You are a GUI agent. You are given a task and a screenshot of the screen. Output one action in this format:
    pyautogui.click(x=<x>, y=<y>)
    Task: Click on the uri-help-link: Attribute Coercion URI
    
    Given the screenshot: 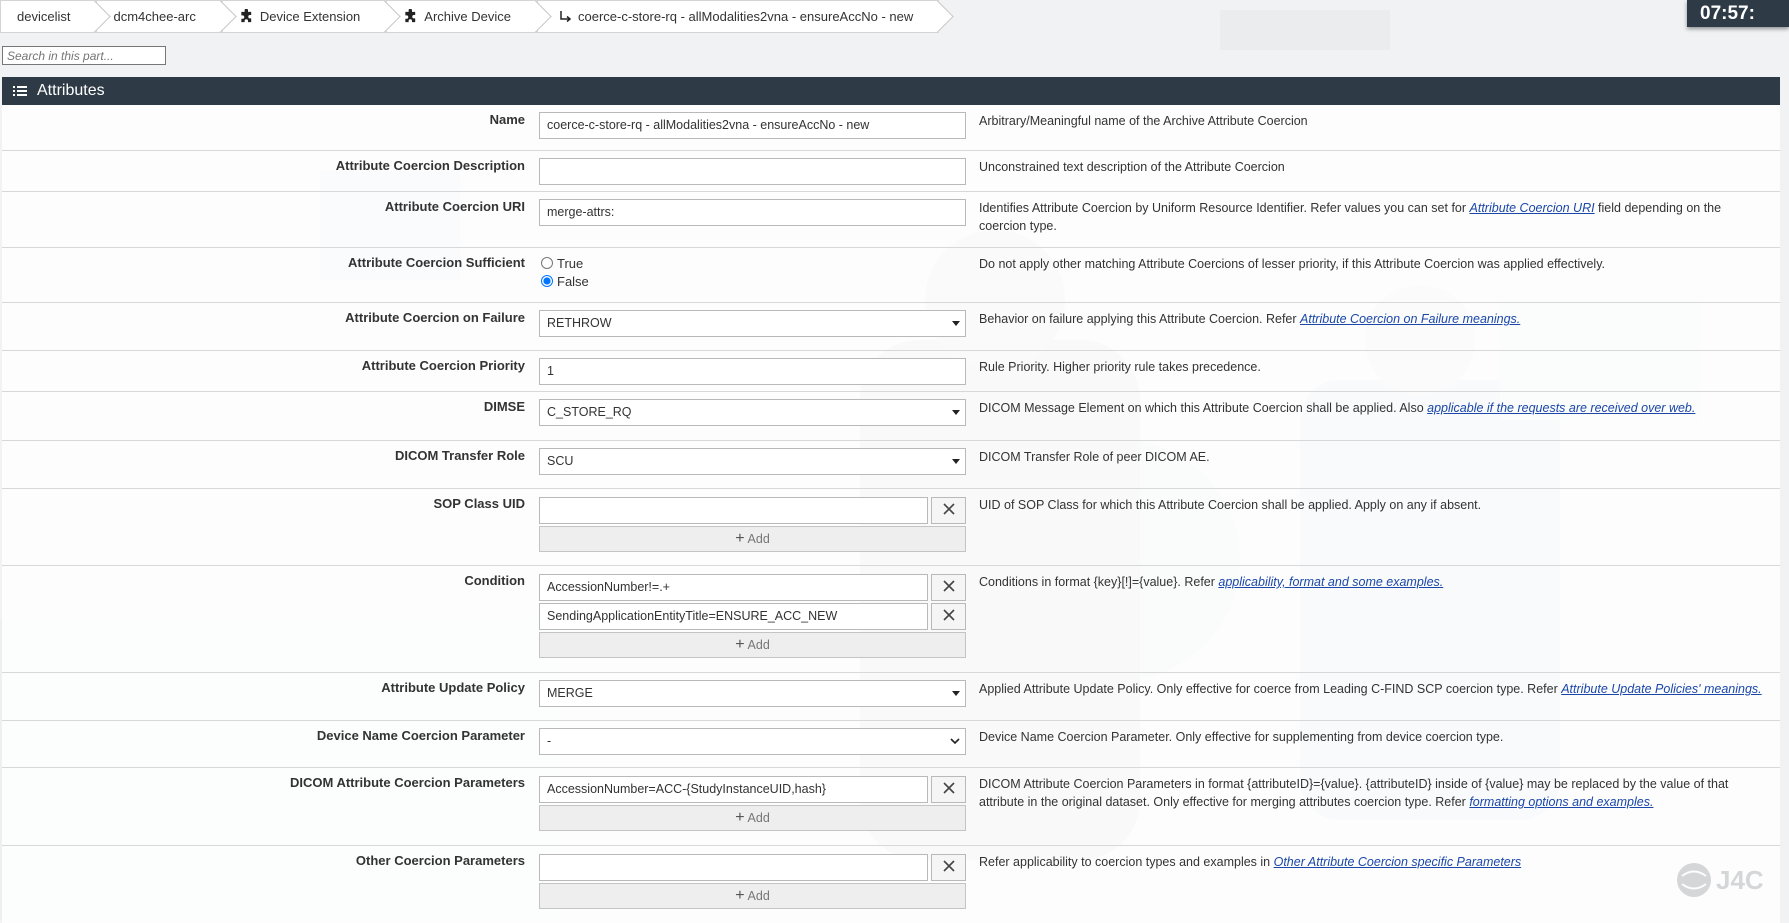 What is the action you would take?
    pyautogui.click(x=1532, y=208)
    